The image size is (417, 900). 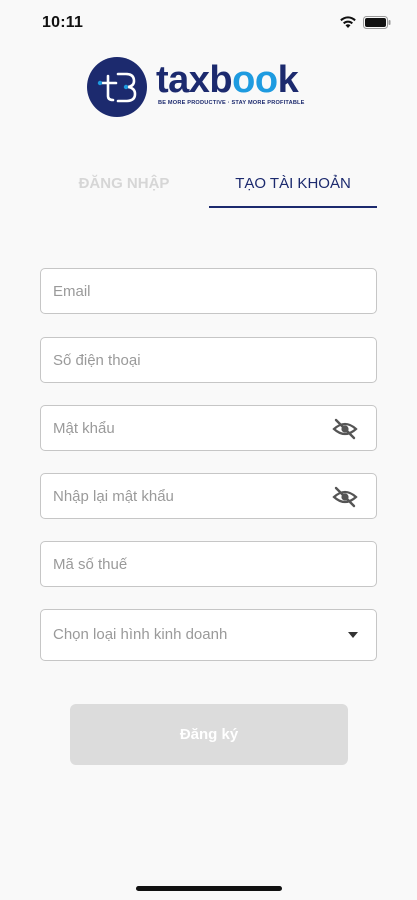 I want to click on status-bar: 10:11, so click(x=208, y=23).